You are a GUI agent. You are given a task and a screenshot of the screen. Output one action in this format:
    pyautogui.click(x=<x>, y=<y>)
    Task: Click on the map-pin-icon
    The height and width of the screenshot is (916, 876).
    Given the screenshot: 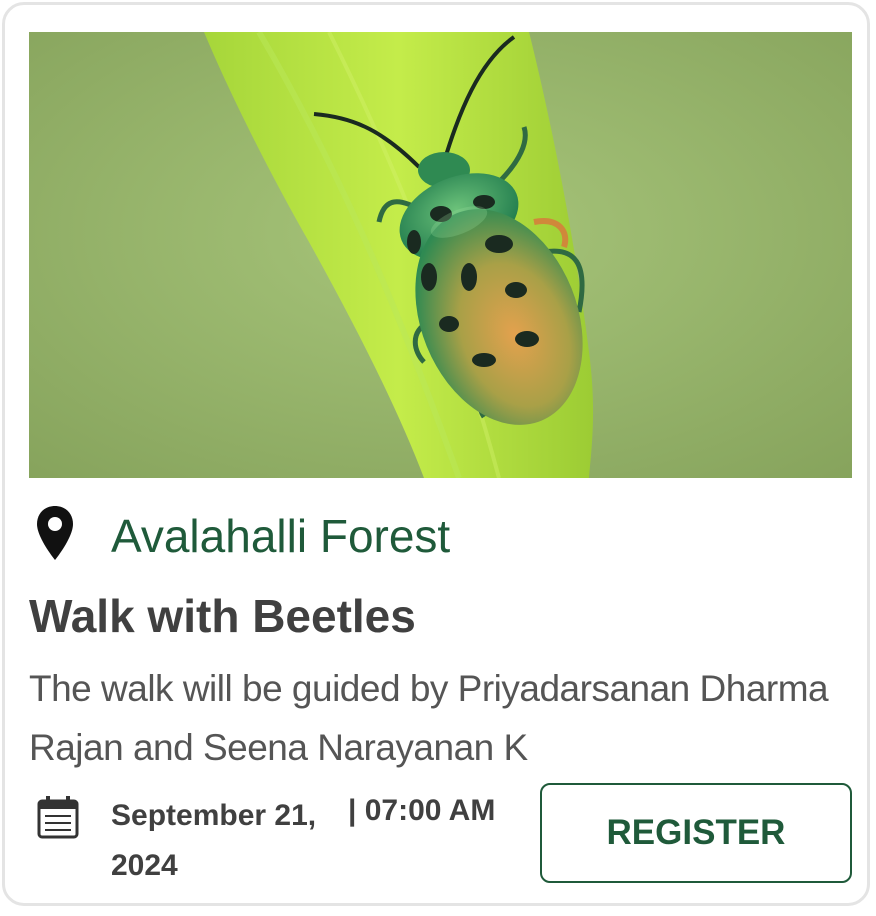 What is the action you would take?
    pyautogui.click(x=55, y=533)
    